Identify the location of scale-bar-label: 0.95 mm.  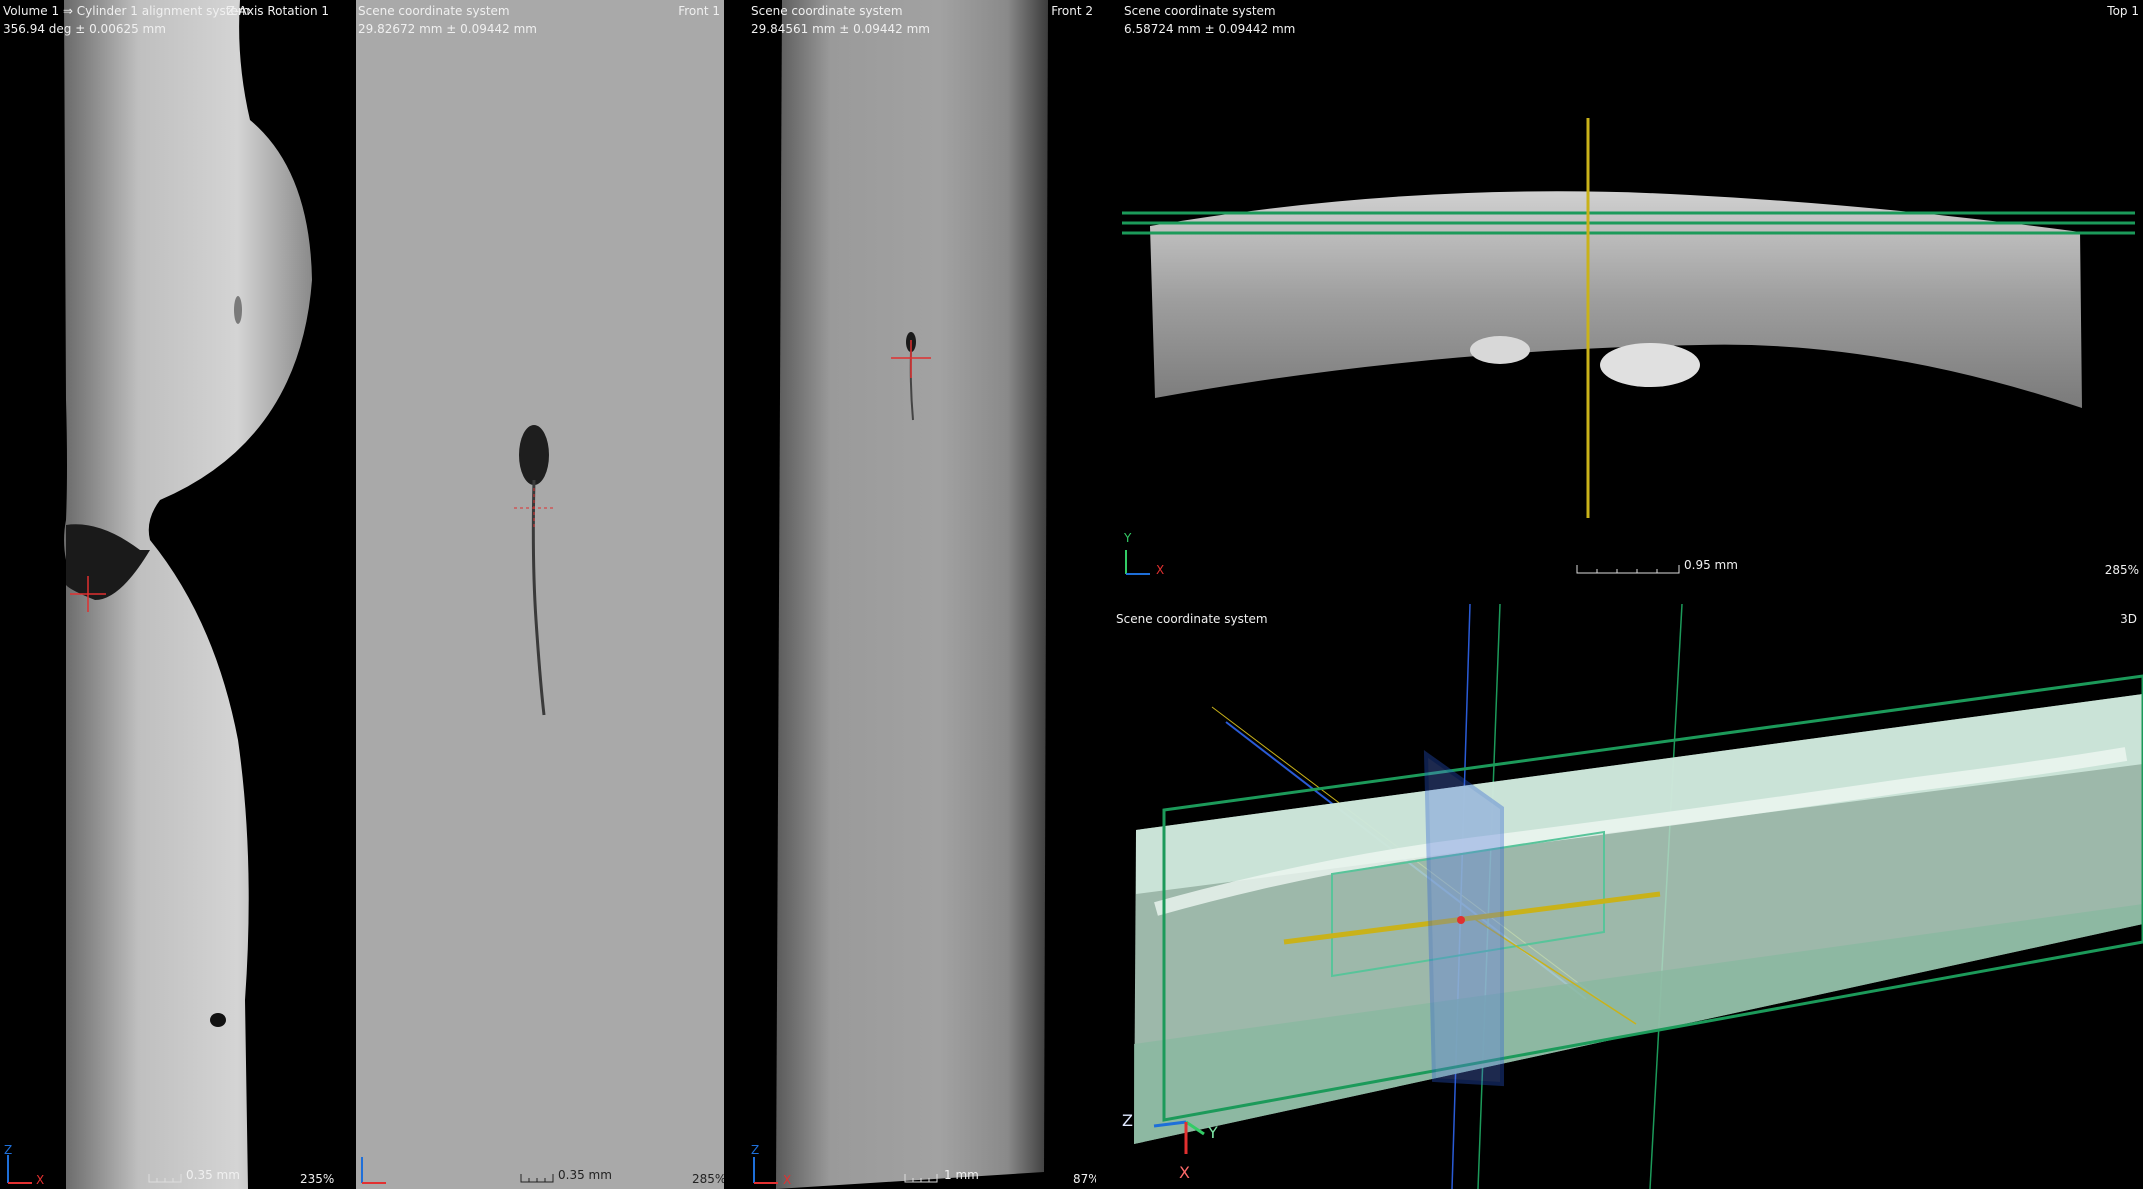
(1711, 565).